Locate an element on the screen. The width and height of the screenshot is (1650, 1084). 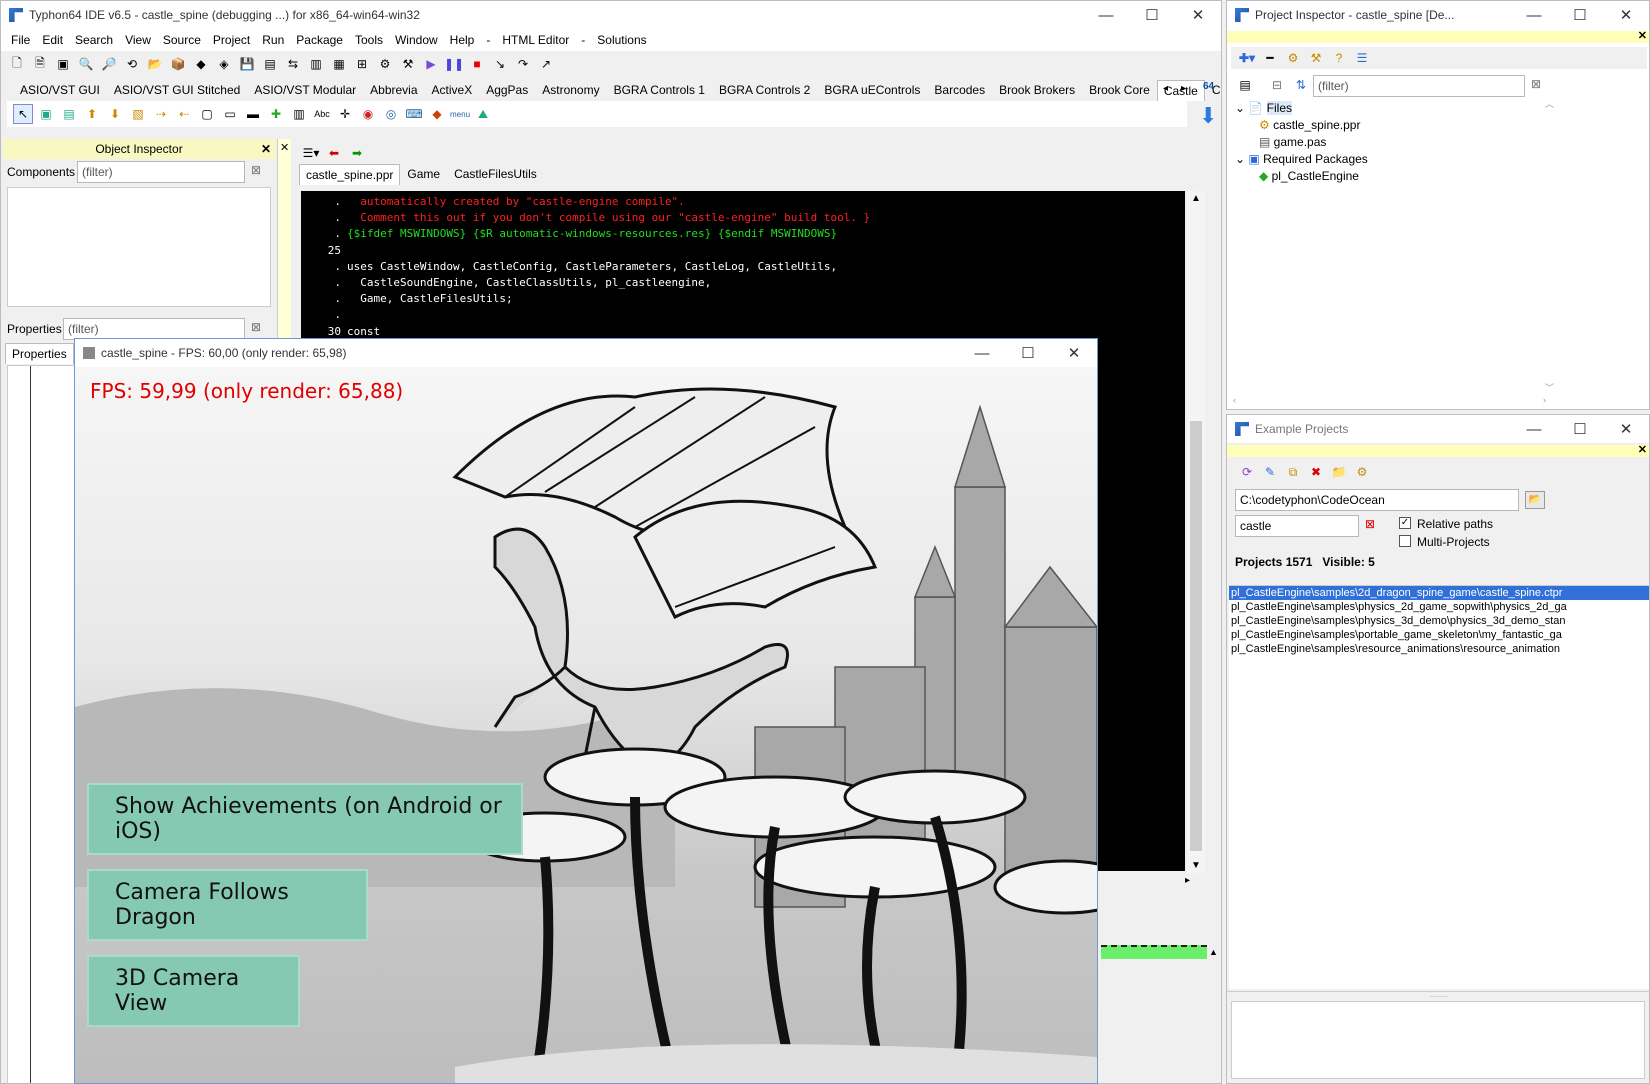
castle-timer-icon: ◎ is located at coordinates (391, 114).